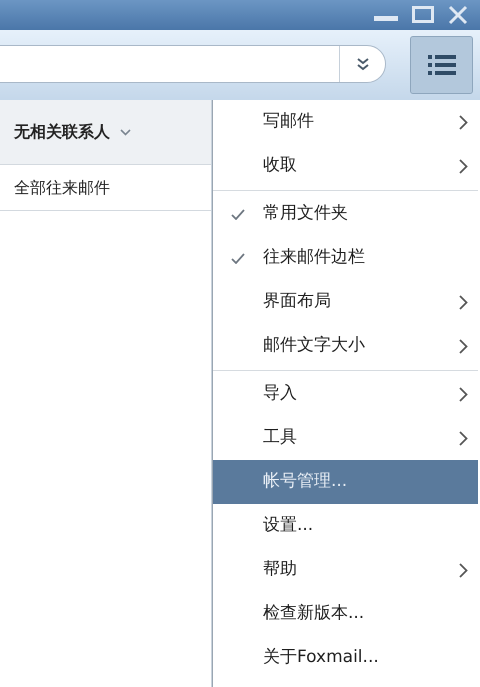 The height and width of the screenshot is (687, 480). I want to click on menu-item: 工具, so click(345, 438).